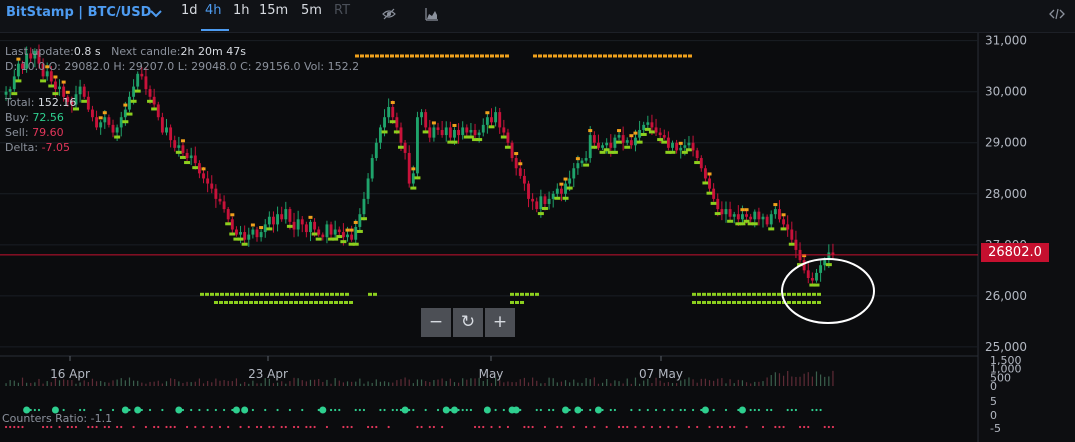  I want to click on reset-zoom-button: ↻, so click(468, 322).